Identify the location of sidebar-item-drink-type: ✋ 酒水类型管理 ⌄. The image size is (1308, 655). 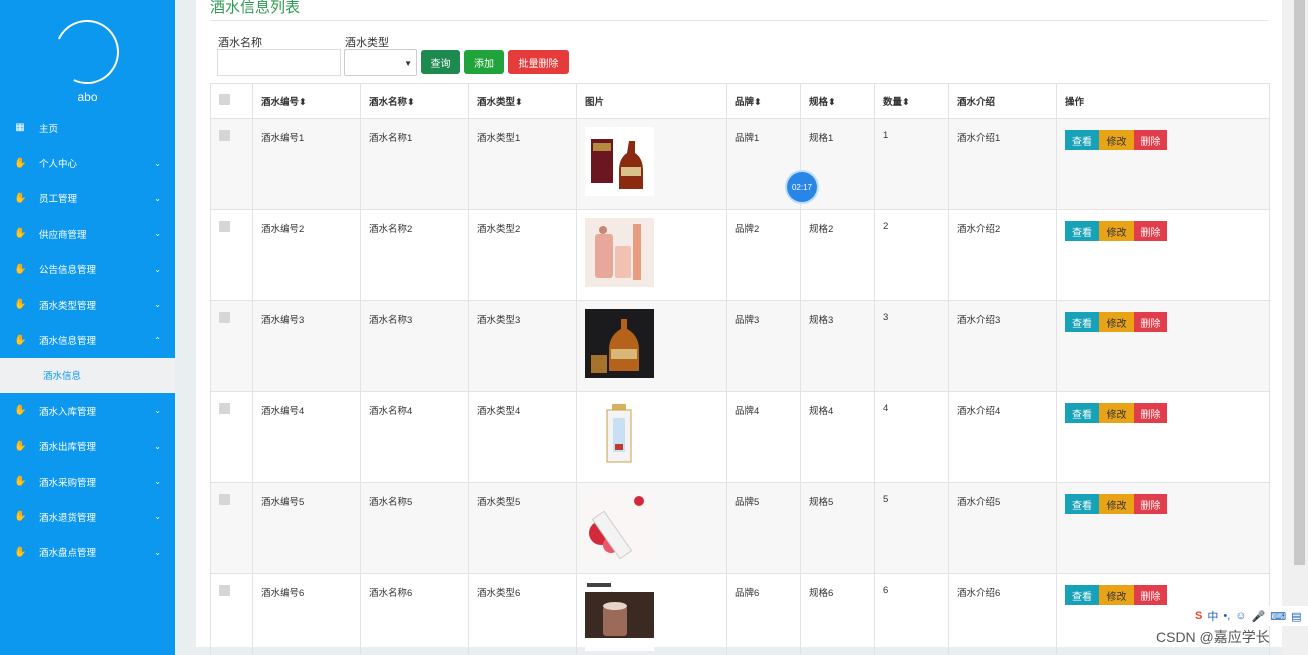
(87, 304).